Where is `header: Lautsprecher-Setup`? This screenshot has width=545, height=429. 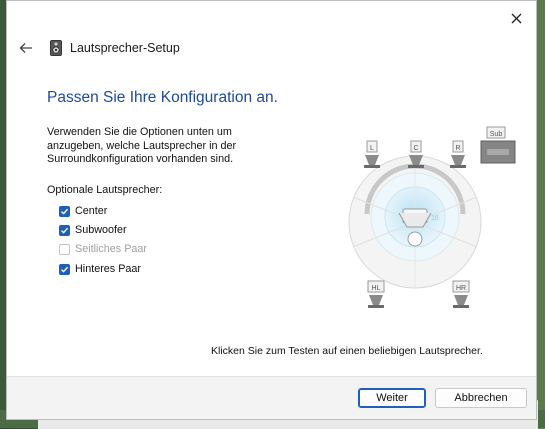 header: Lautsprecher-Setup is located at coordinates (98, 48).